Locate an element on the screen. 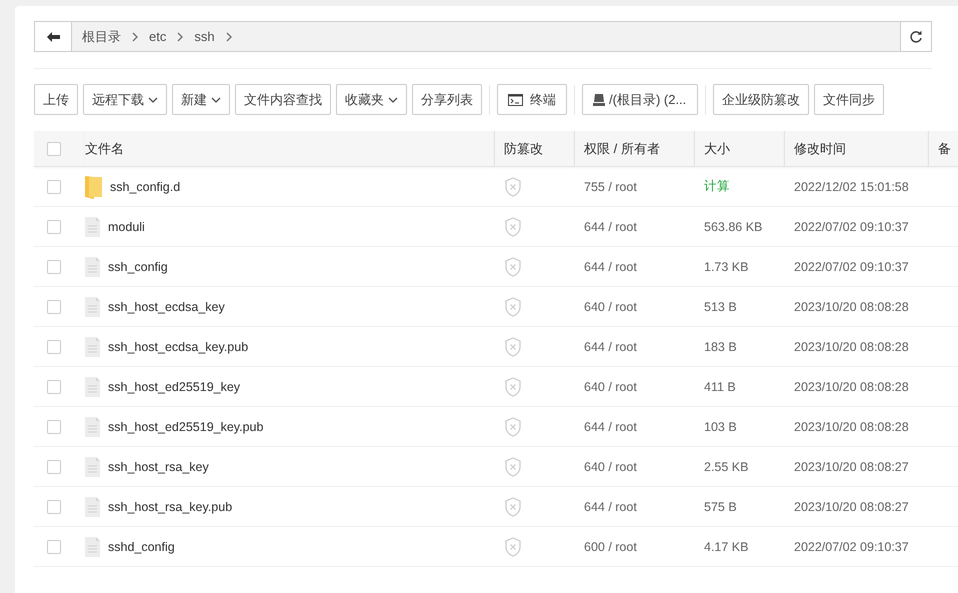 This screenshot has width=958, height=593. file-name: ssh_host_ed25519_key.pub is located at coordinates (186, 427).